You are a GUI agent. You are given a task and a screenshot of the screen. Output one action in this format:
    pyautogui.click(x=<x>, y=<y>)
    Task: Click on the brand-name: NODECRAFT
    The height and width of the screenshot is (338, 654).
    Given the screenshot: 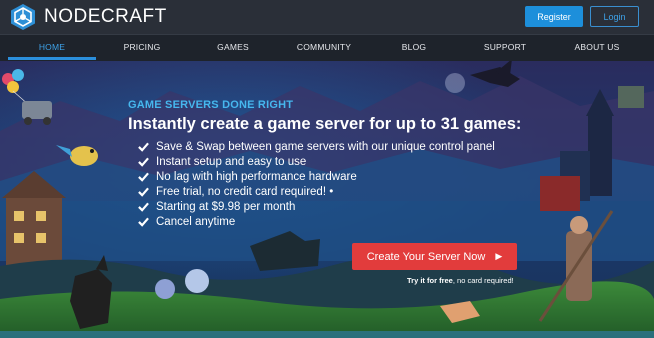 What is the action you would take?
    pyautogui.click(x=105, y=16)
    